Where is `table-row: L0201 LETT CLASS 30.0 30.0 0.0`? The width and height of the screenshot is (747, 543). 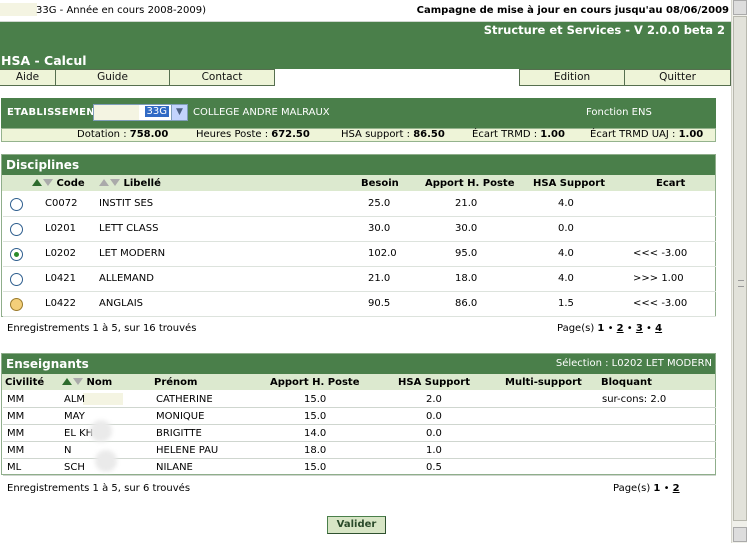
table-row: L0201 LETT CLASS 30.0 30.0 0.0 is located at coordinates (359, 229).